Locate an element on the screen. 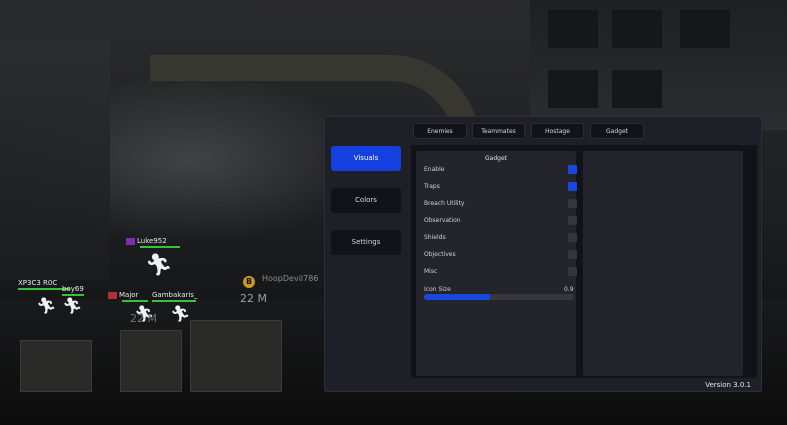 The image size is (787, 425). sidebar-item-colors: Colors is located at coordinates (366, 200).